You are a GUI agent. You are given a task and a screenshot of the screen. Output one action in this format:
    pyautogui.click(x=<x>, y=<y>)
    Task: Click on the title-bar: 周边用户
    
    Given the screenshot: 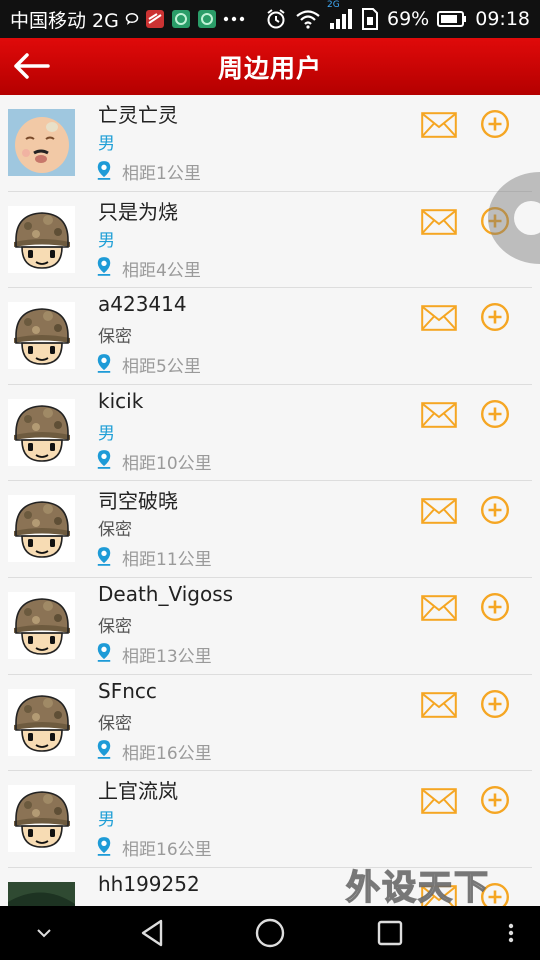 What is the action you would take?
    pyautogui.click(x=270, y=66)
    